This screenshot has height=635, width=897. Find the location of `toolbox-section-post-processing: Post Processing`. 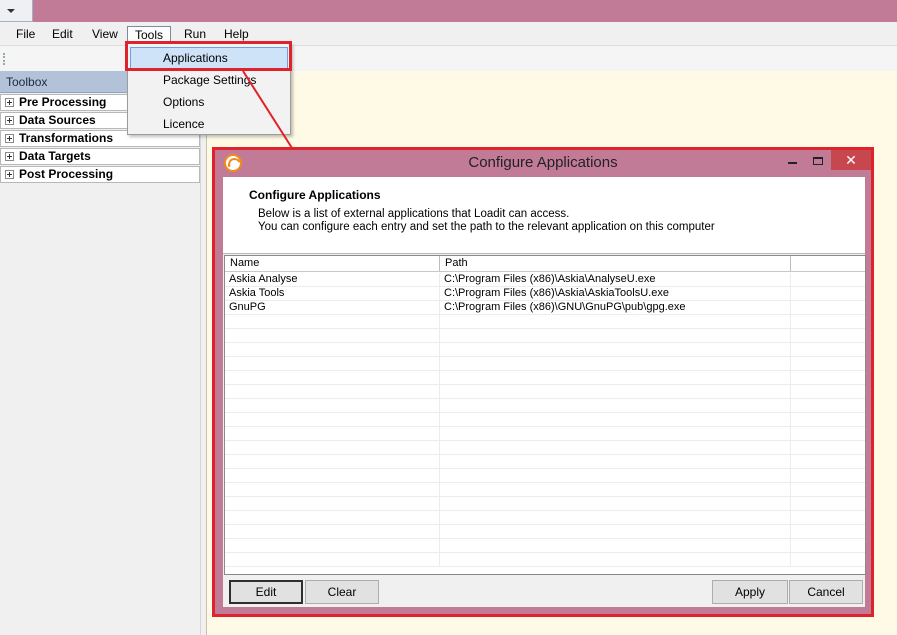

toolbox-section-post-processing: Post Processing is located at coordinates (100, 174).